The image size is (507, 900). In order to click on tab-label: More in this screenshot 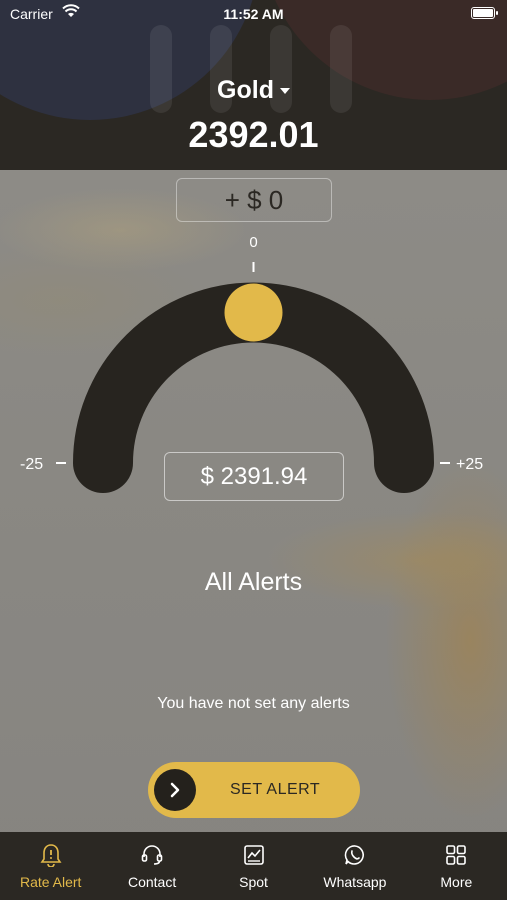, I will do `click(456, 882)`.